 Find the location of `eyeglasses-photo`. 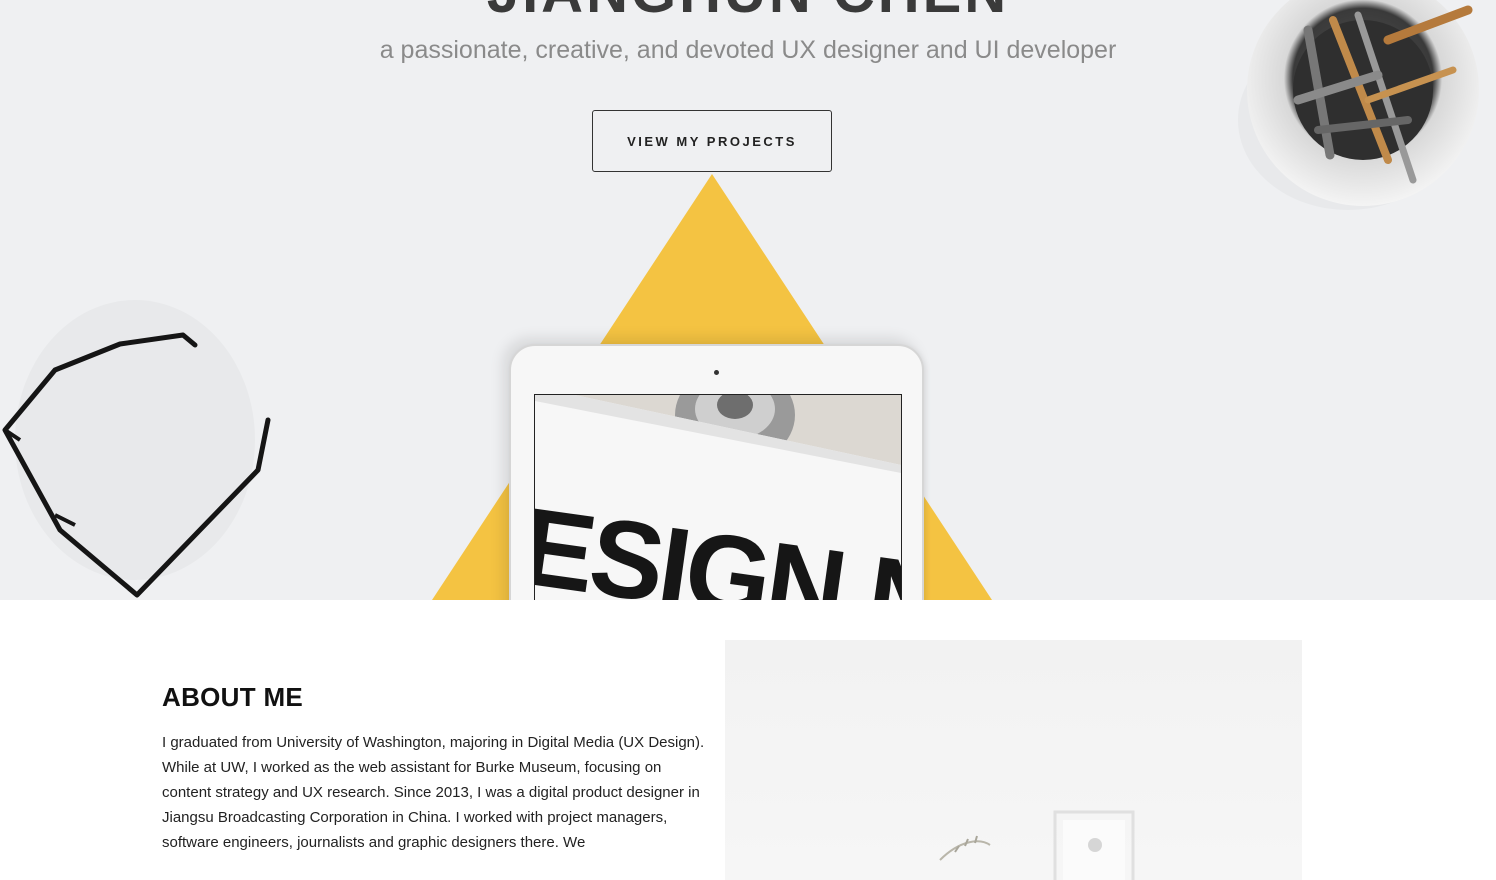

eyeglasses-photo is located at coordinates (136, 449).